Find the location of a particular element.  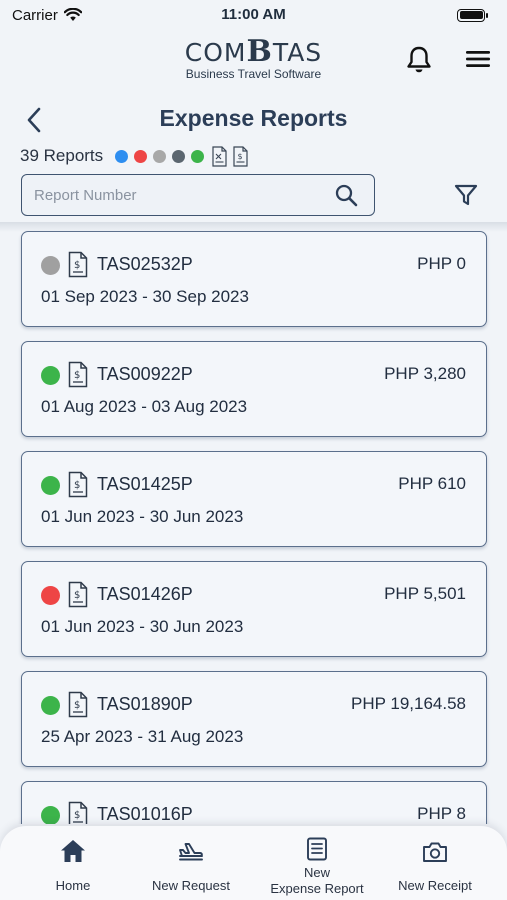

search-box is located at coordinates (198, 195).